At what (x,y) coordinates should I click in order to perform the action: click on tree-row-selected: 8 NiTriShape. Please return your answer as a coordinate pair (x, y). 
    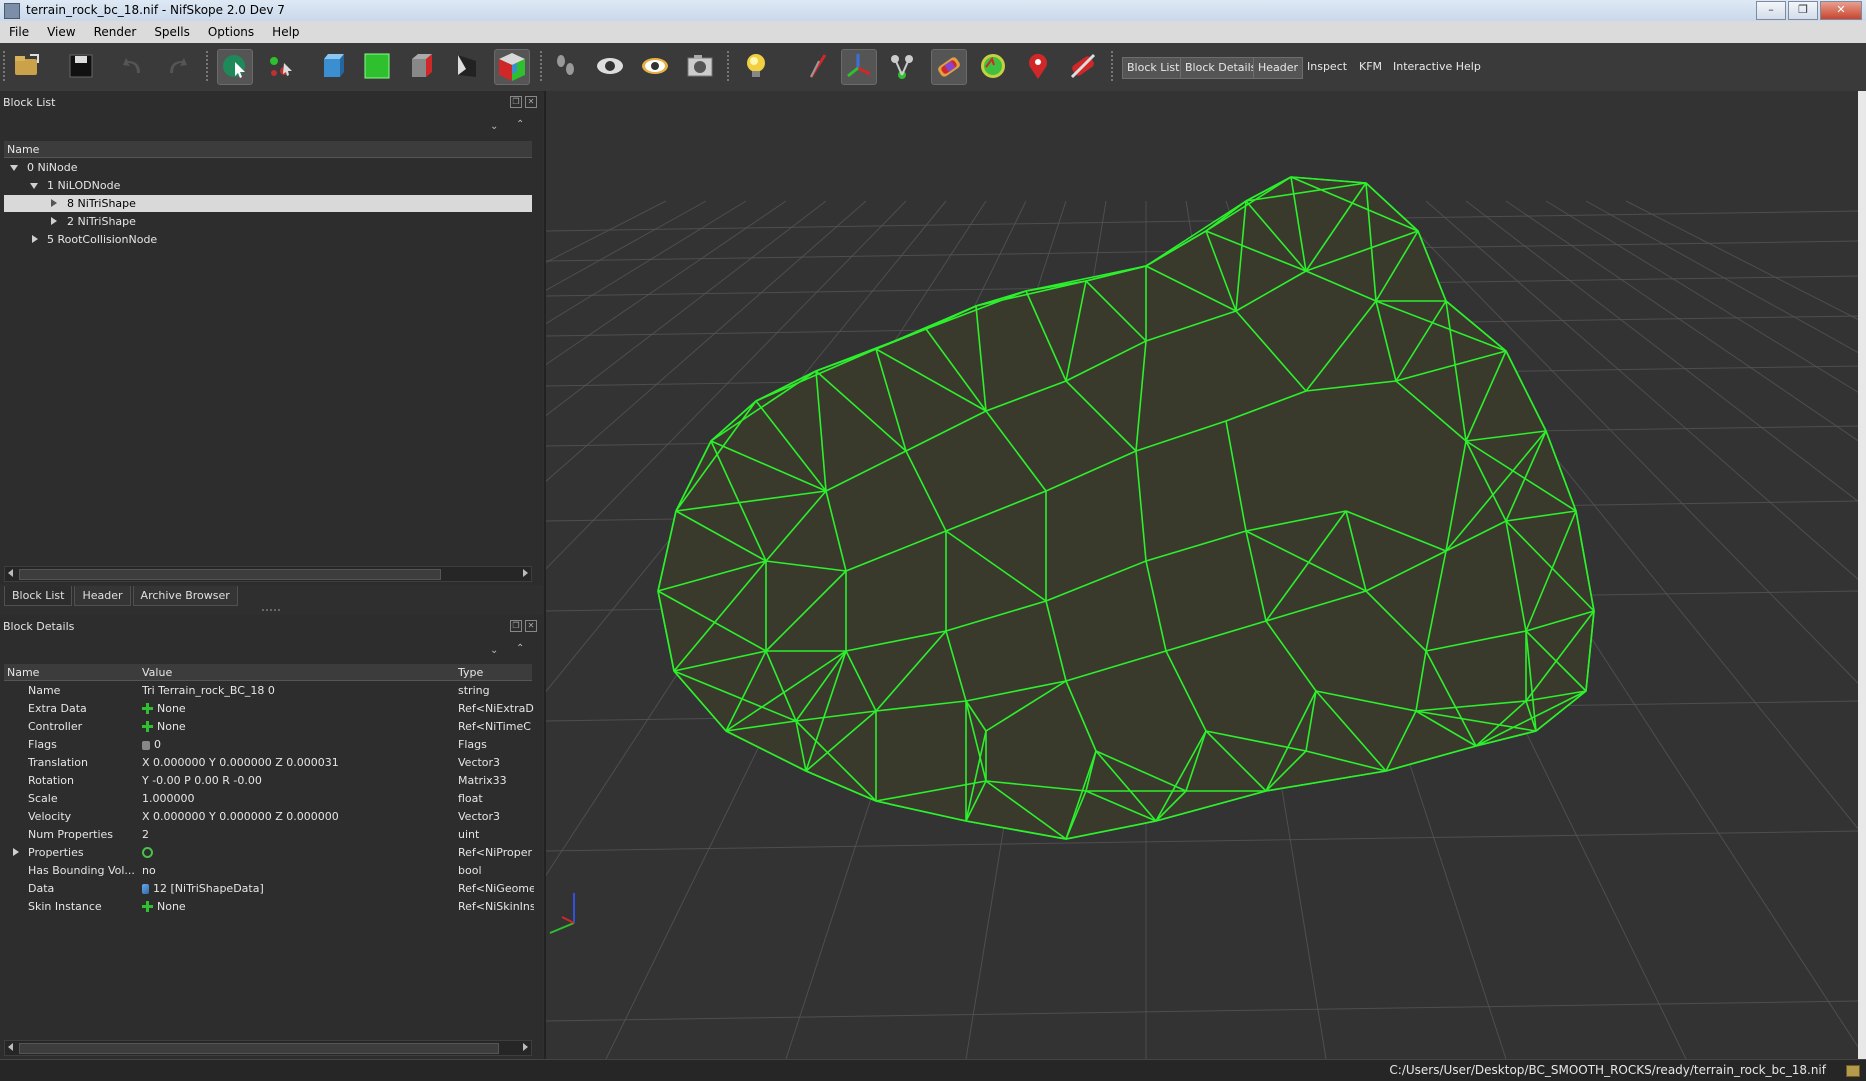
    Looking at the image, I should click on (268, 203).